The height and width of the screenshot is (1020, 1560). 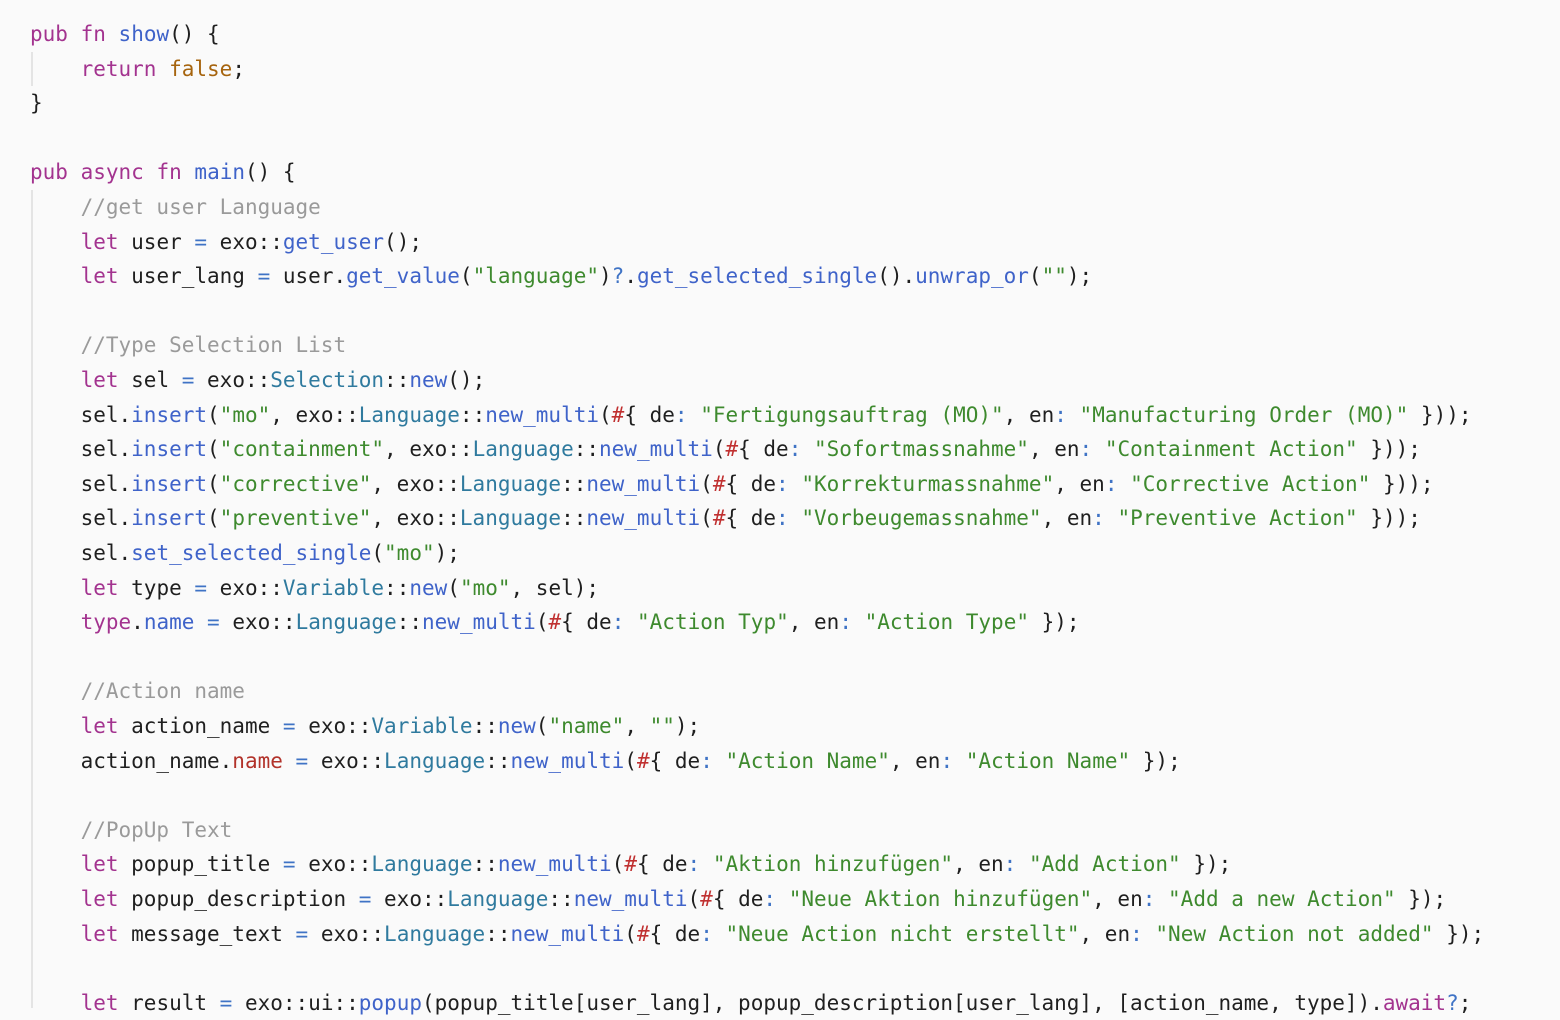 What do you see at coordinates (131, 830) in the screenshot?
I see `code-line: //PopUp Text` at bounding box center [131, 830].